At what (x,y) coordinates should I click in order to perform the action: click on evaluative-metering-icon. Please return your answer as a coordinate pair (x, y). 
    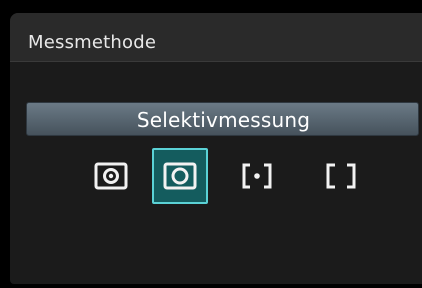
    Looking at the image, I should click on (111, 176).